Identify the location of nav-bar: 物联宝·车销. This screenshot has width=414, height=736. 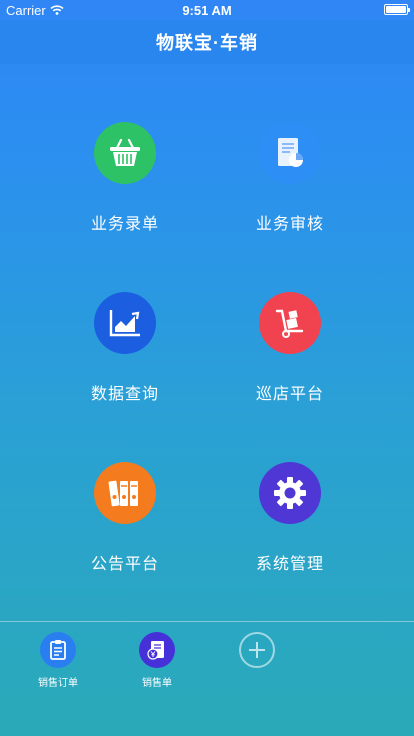
(207, 42).